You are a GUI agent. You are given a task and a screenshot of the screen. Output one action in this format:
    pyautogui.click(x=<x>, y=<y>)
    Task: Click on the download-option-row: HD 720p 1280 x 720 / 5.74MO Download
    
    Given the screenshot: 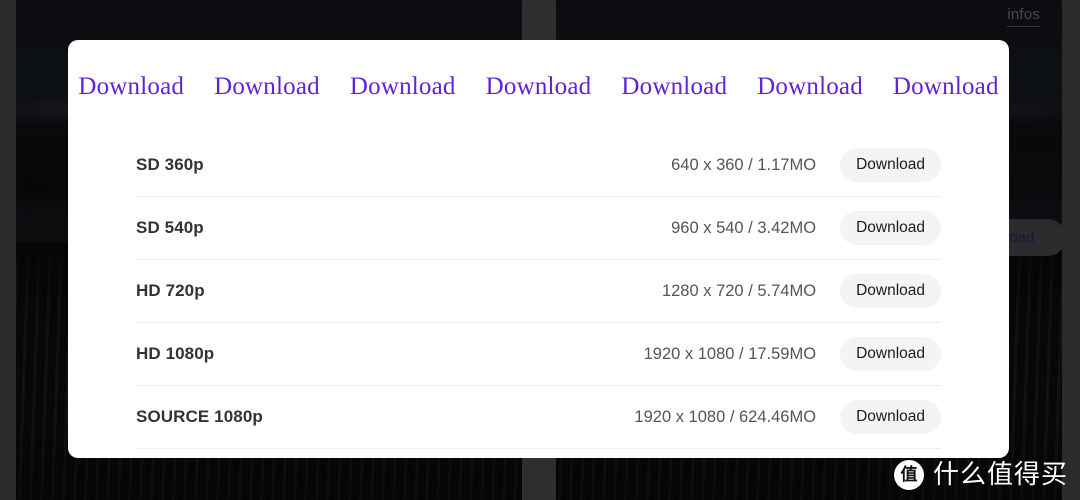 What is the action you would take?
    pyautogui.click(x=538, y=291)
    